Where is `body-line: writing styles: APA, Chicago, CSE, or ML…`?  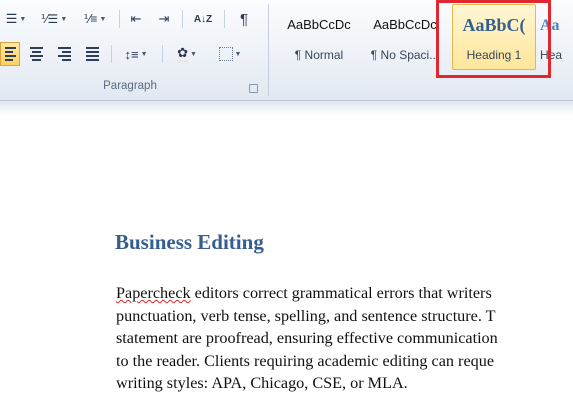 body-line: writing styles: APA, Chicago, CSE, or ML… is located at coordinates (262, 383).